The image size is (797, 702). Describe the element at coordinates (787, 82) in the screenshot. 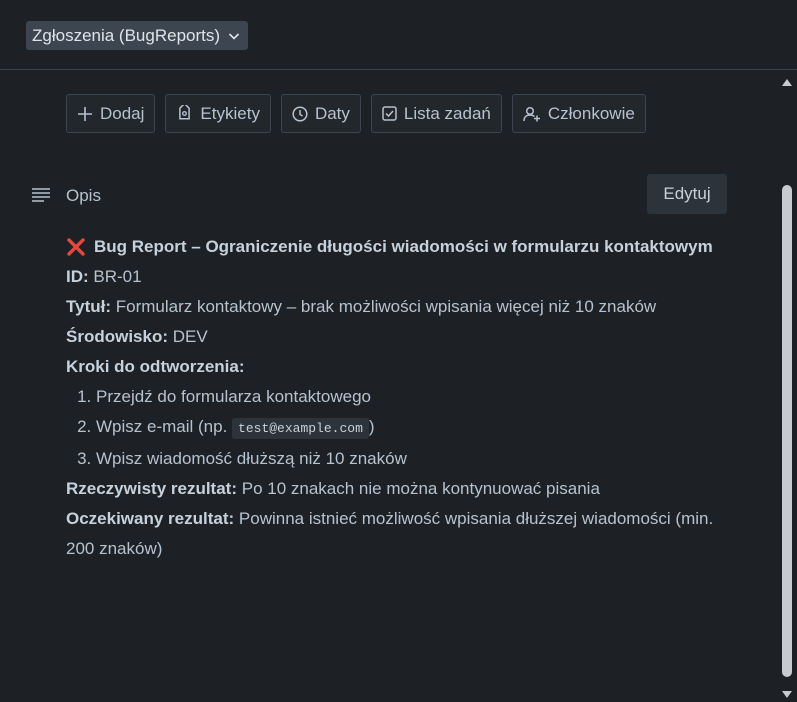

I see `scroll-up-arrow-icon` at that location.